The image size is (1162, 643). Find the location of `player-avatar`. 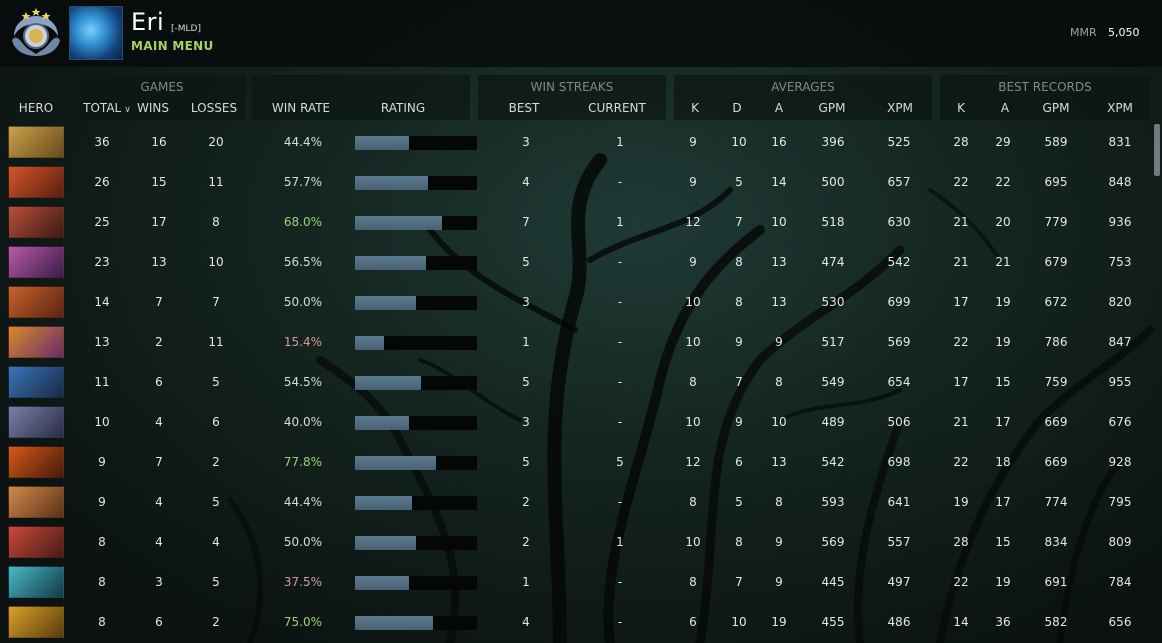

player-avatar is located at coordinates (96, 33).